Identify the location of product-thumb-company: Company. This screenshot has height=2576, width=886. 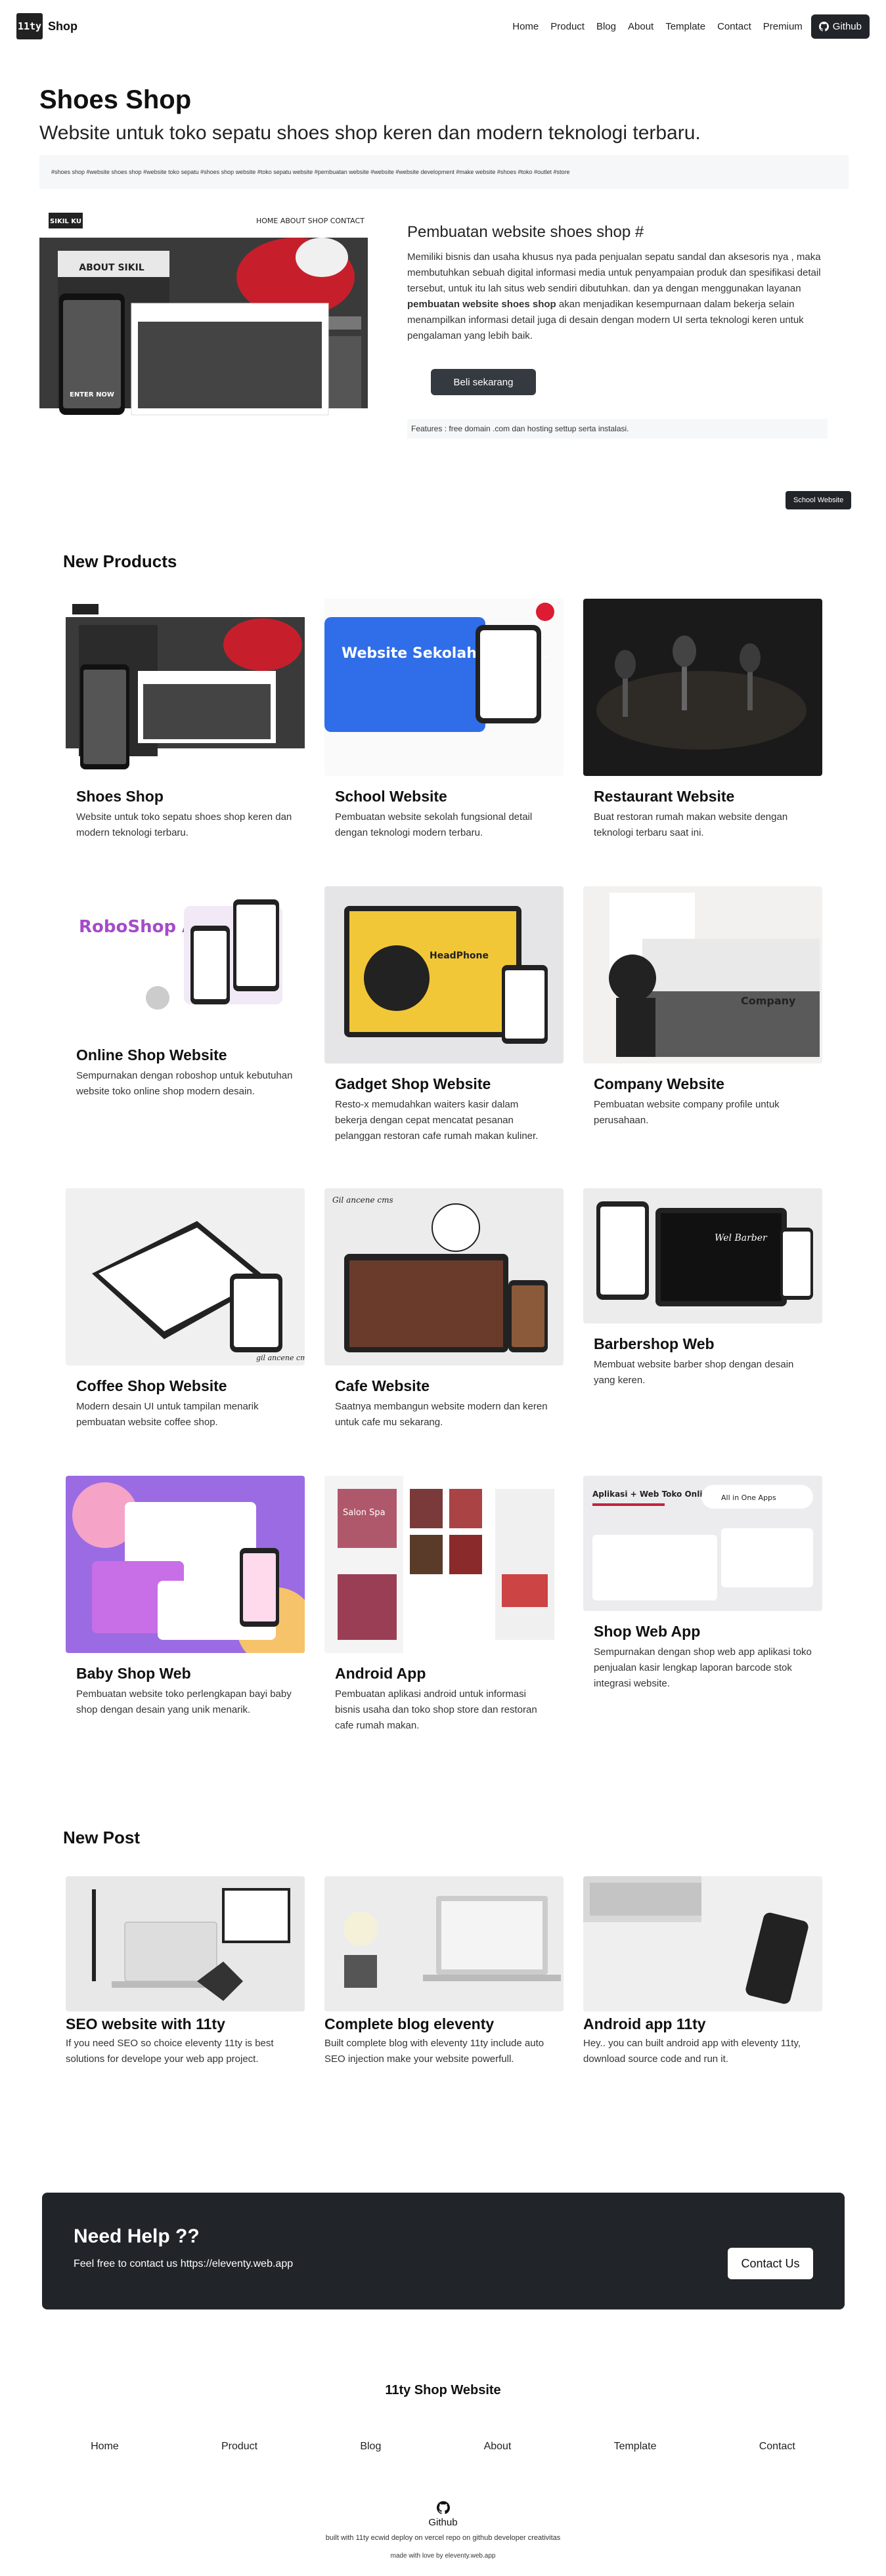
(702, 975).